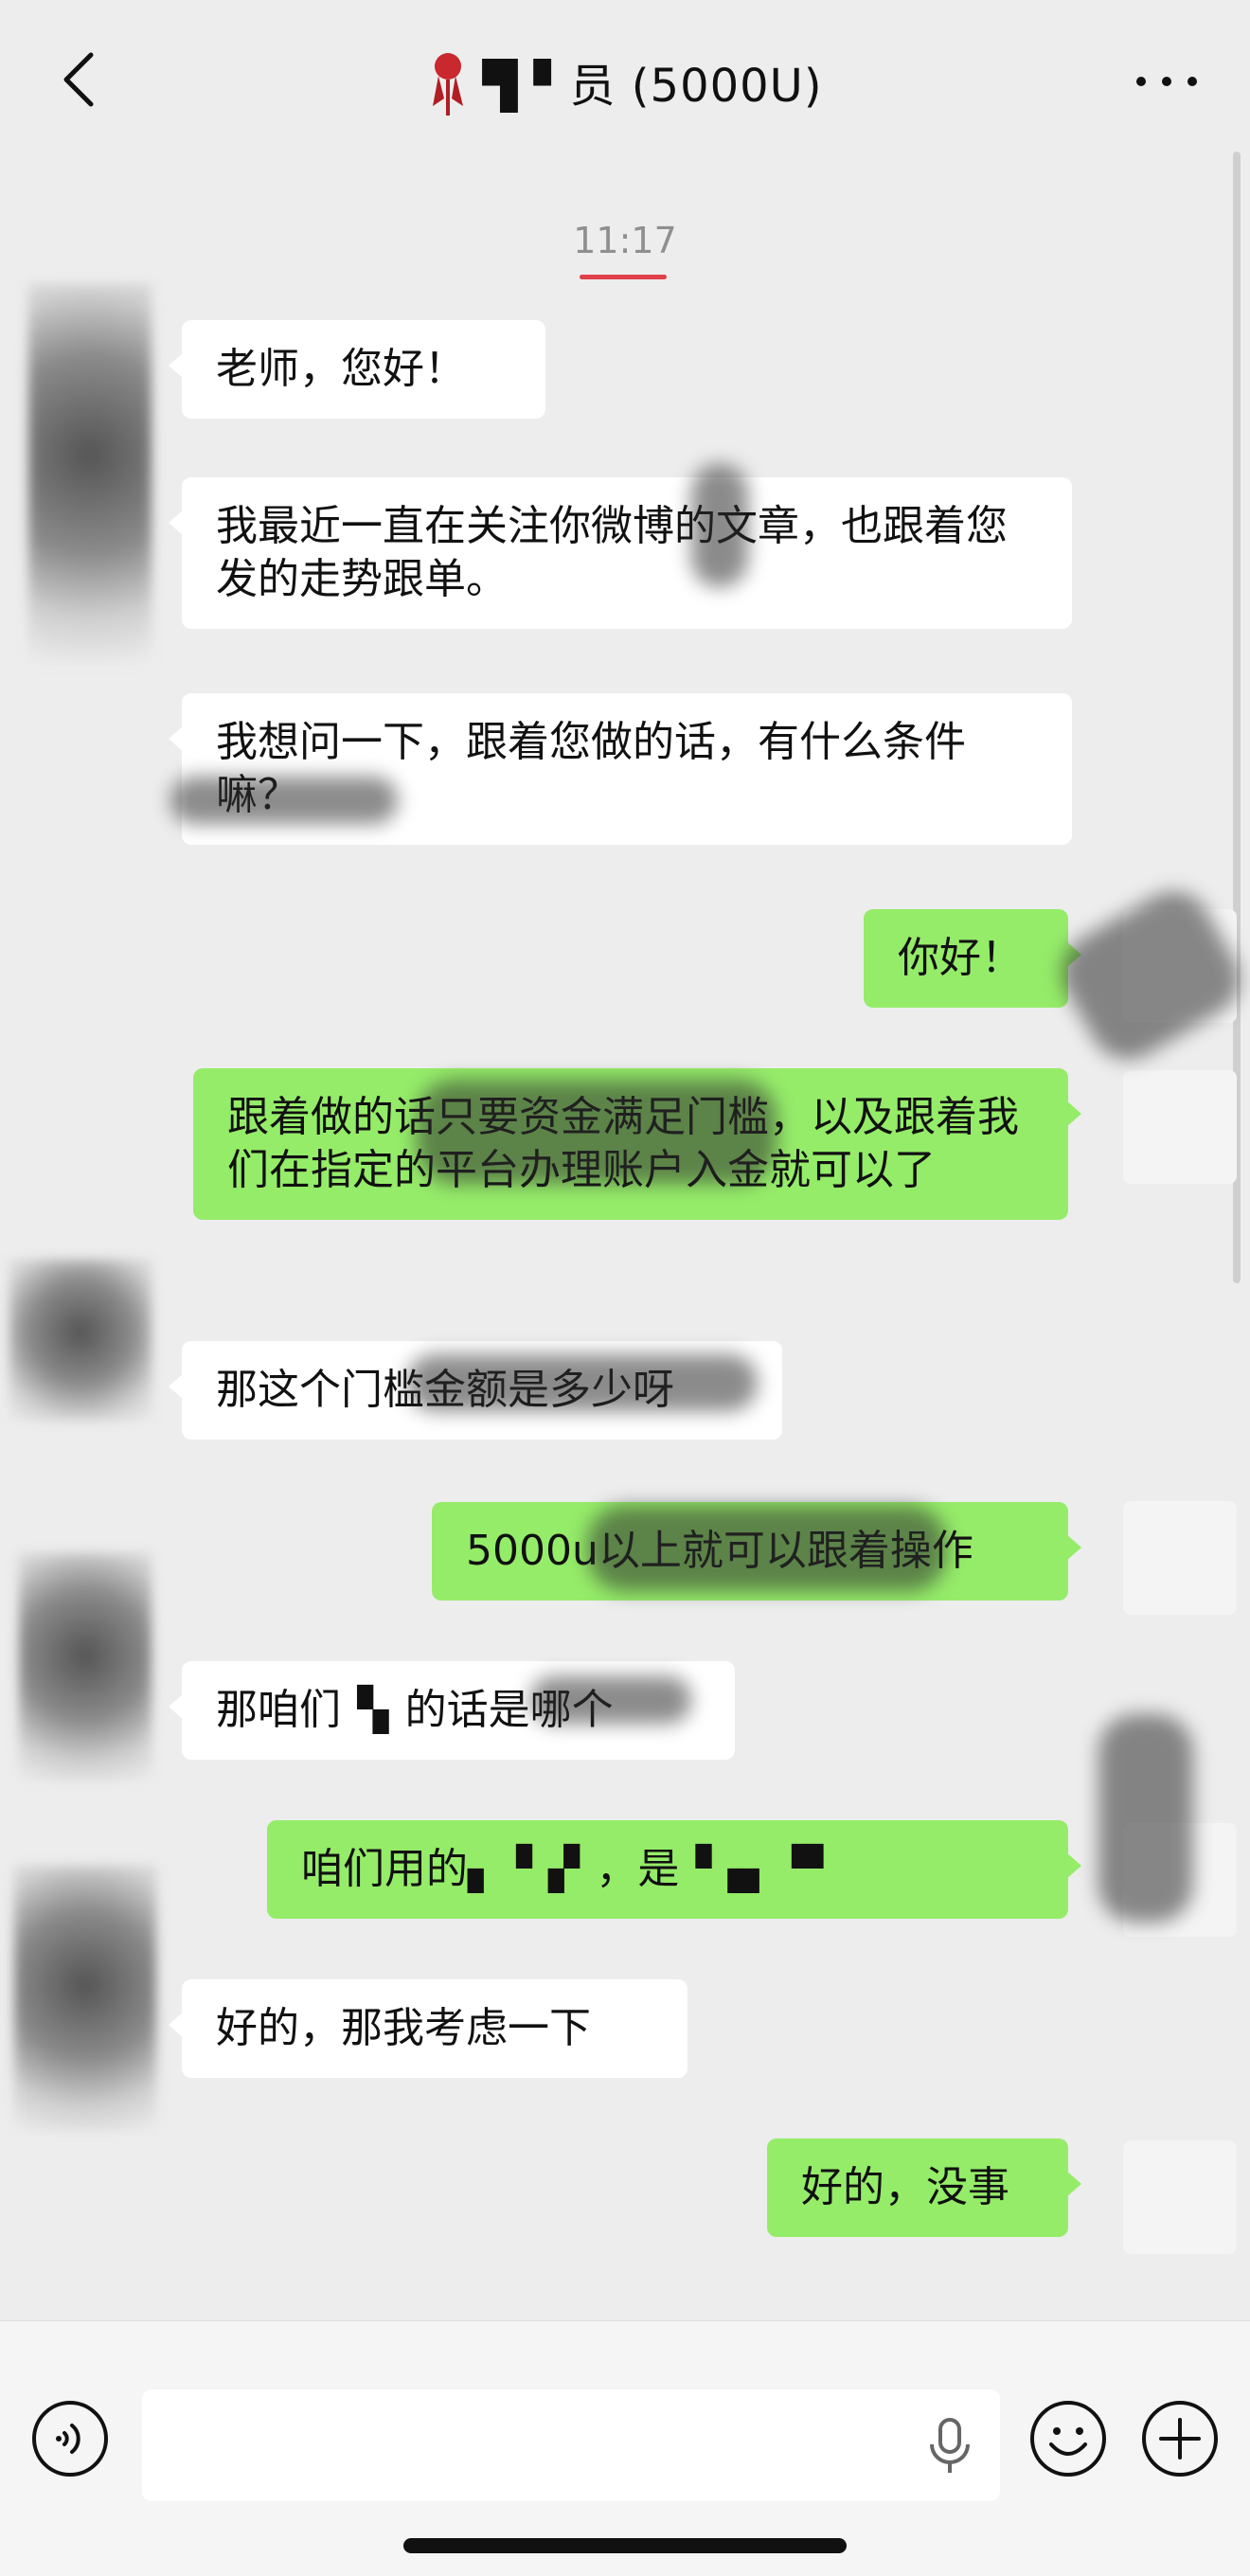 This screenshot has width=1250, height=2576. What do you see at coordinates (429, 2028) in the screenshot?
I see `message-bubble-received: 好的，那我考虑一下` at bounding box center [429, 2028].